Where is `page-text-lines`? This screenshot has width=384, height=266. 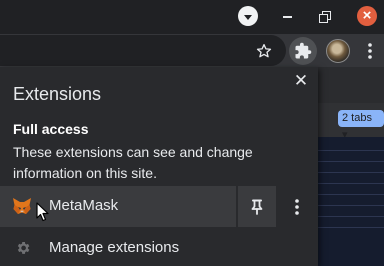 page-text-lines is located at coordinates (351, 200).